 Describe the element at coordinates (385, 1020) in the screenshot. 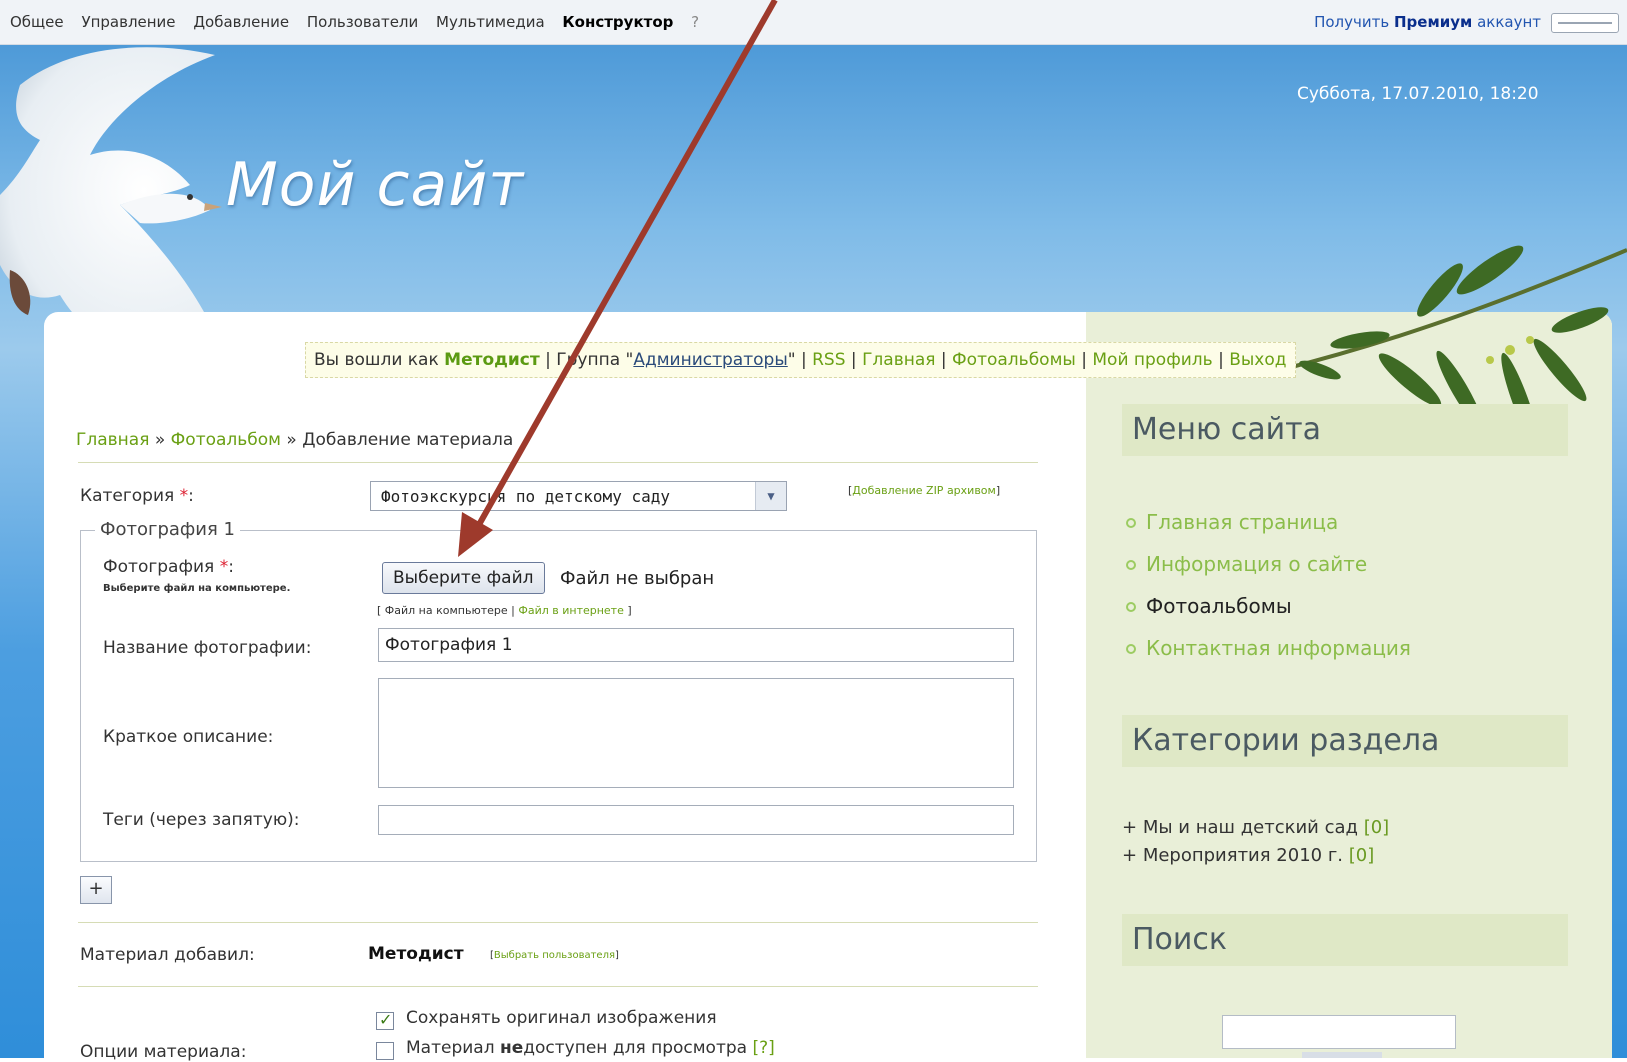

I see `keep-original-checkbox` at that location.